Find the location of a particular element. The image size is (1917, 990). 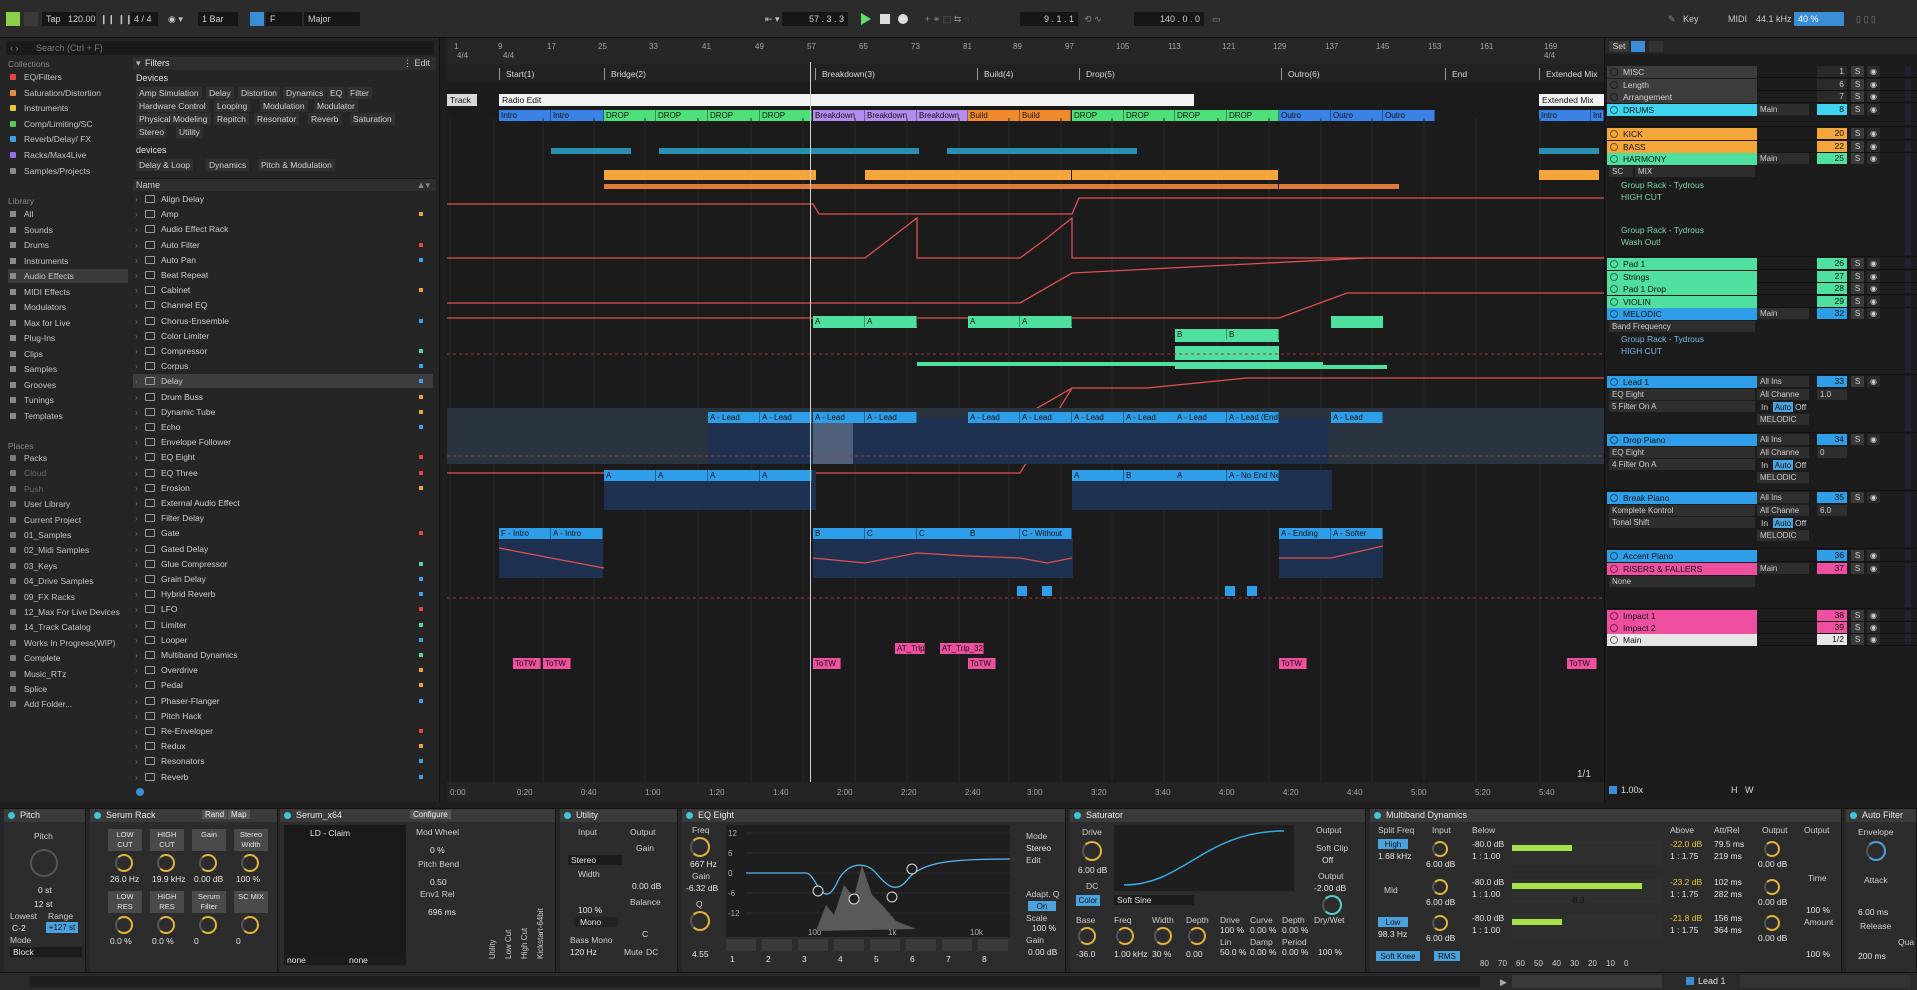

auto-filter-title: Auto Filter is located at coordinates (1881, 815).